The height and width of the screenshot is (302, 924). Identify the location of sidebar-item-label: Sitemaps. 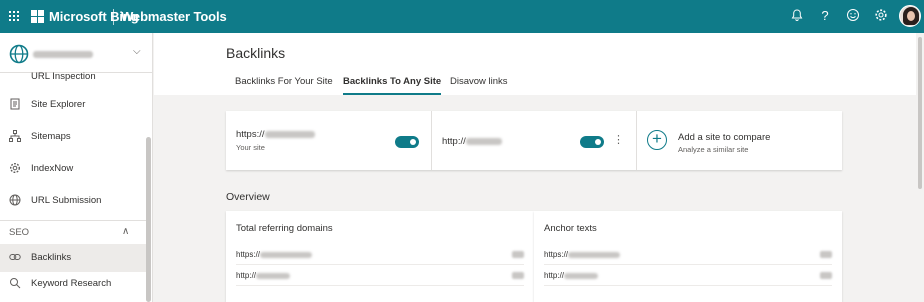
(51, 136).